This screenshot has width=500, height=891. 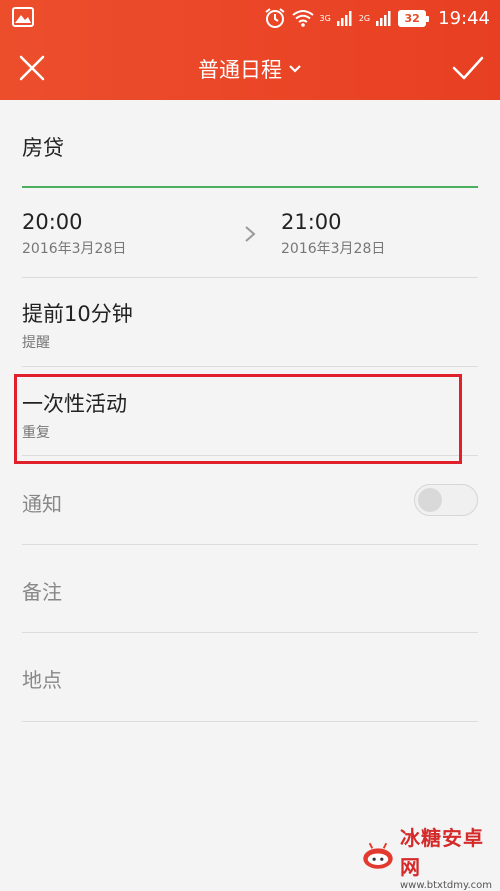 What do you see at coordinates (430, 500) in the screenshot?
I see `toggle-knob` at bounding box center [430, 500].